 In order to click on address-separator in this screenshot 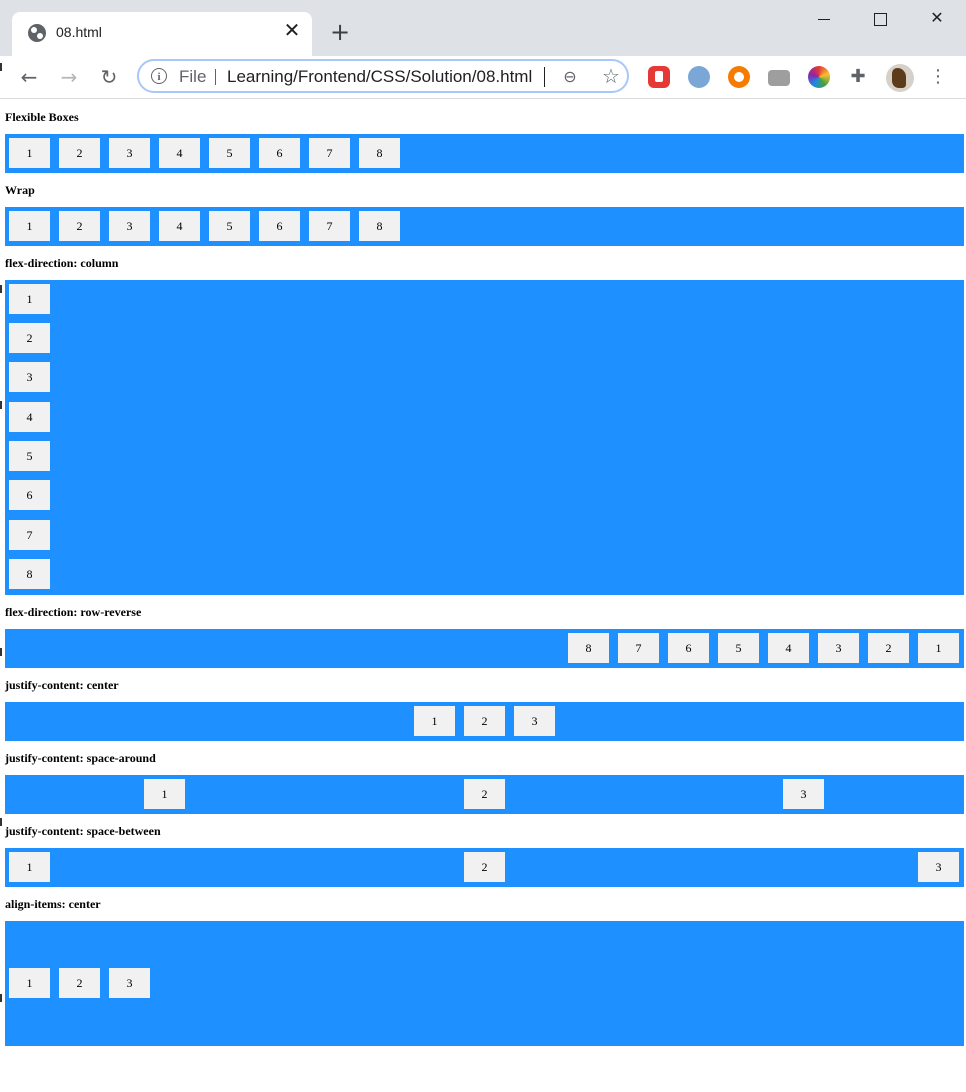, I will do `click(215, 77)`.